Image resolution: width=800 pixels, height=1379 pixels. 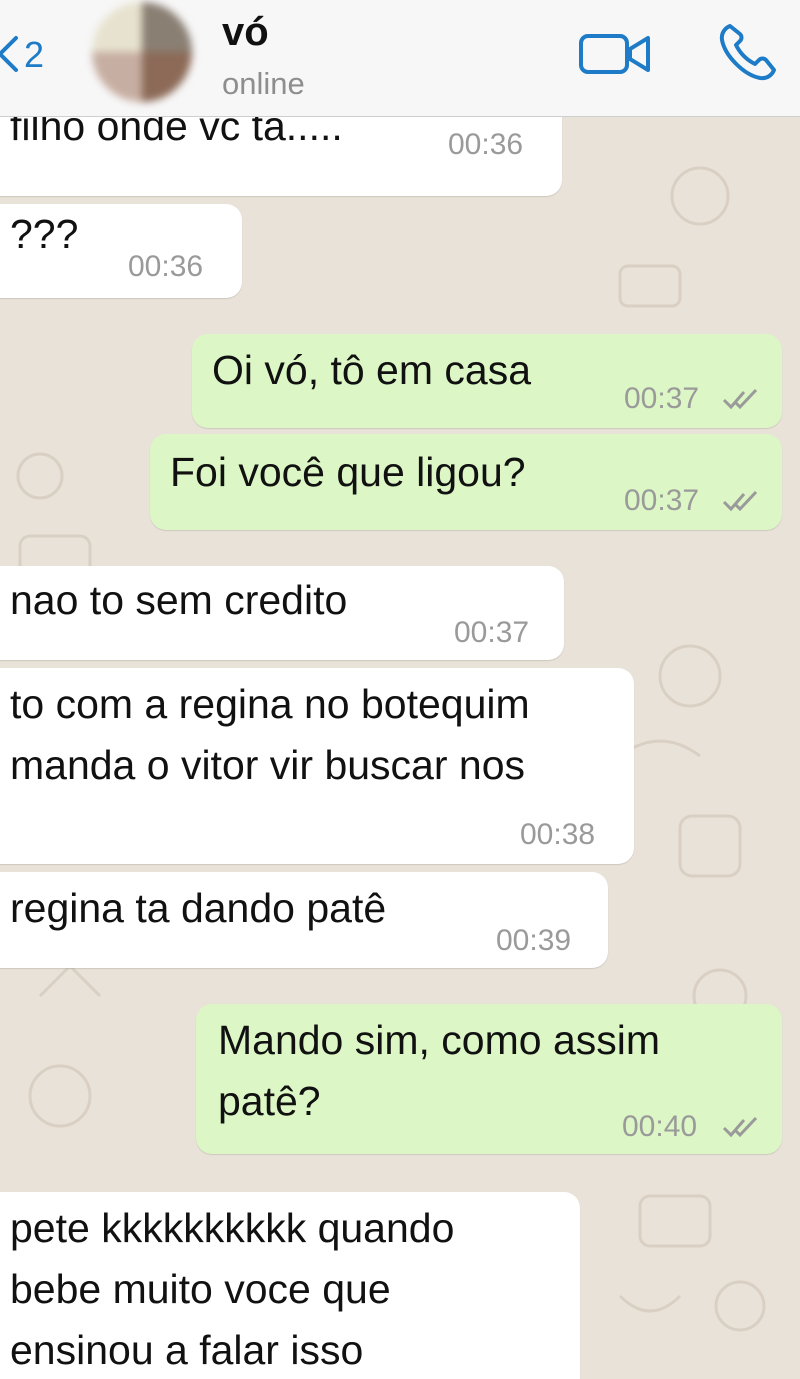 I want to click on message-time: 00:38, so click(x=558, y=834).